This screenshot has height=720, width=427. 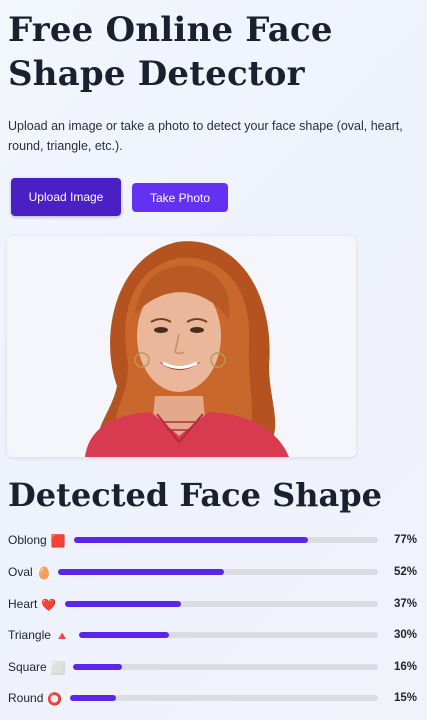 I want to click on result-label: Oblong 🟥, so click(x=37, y=540).